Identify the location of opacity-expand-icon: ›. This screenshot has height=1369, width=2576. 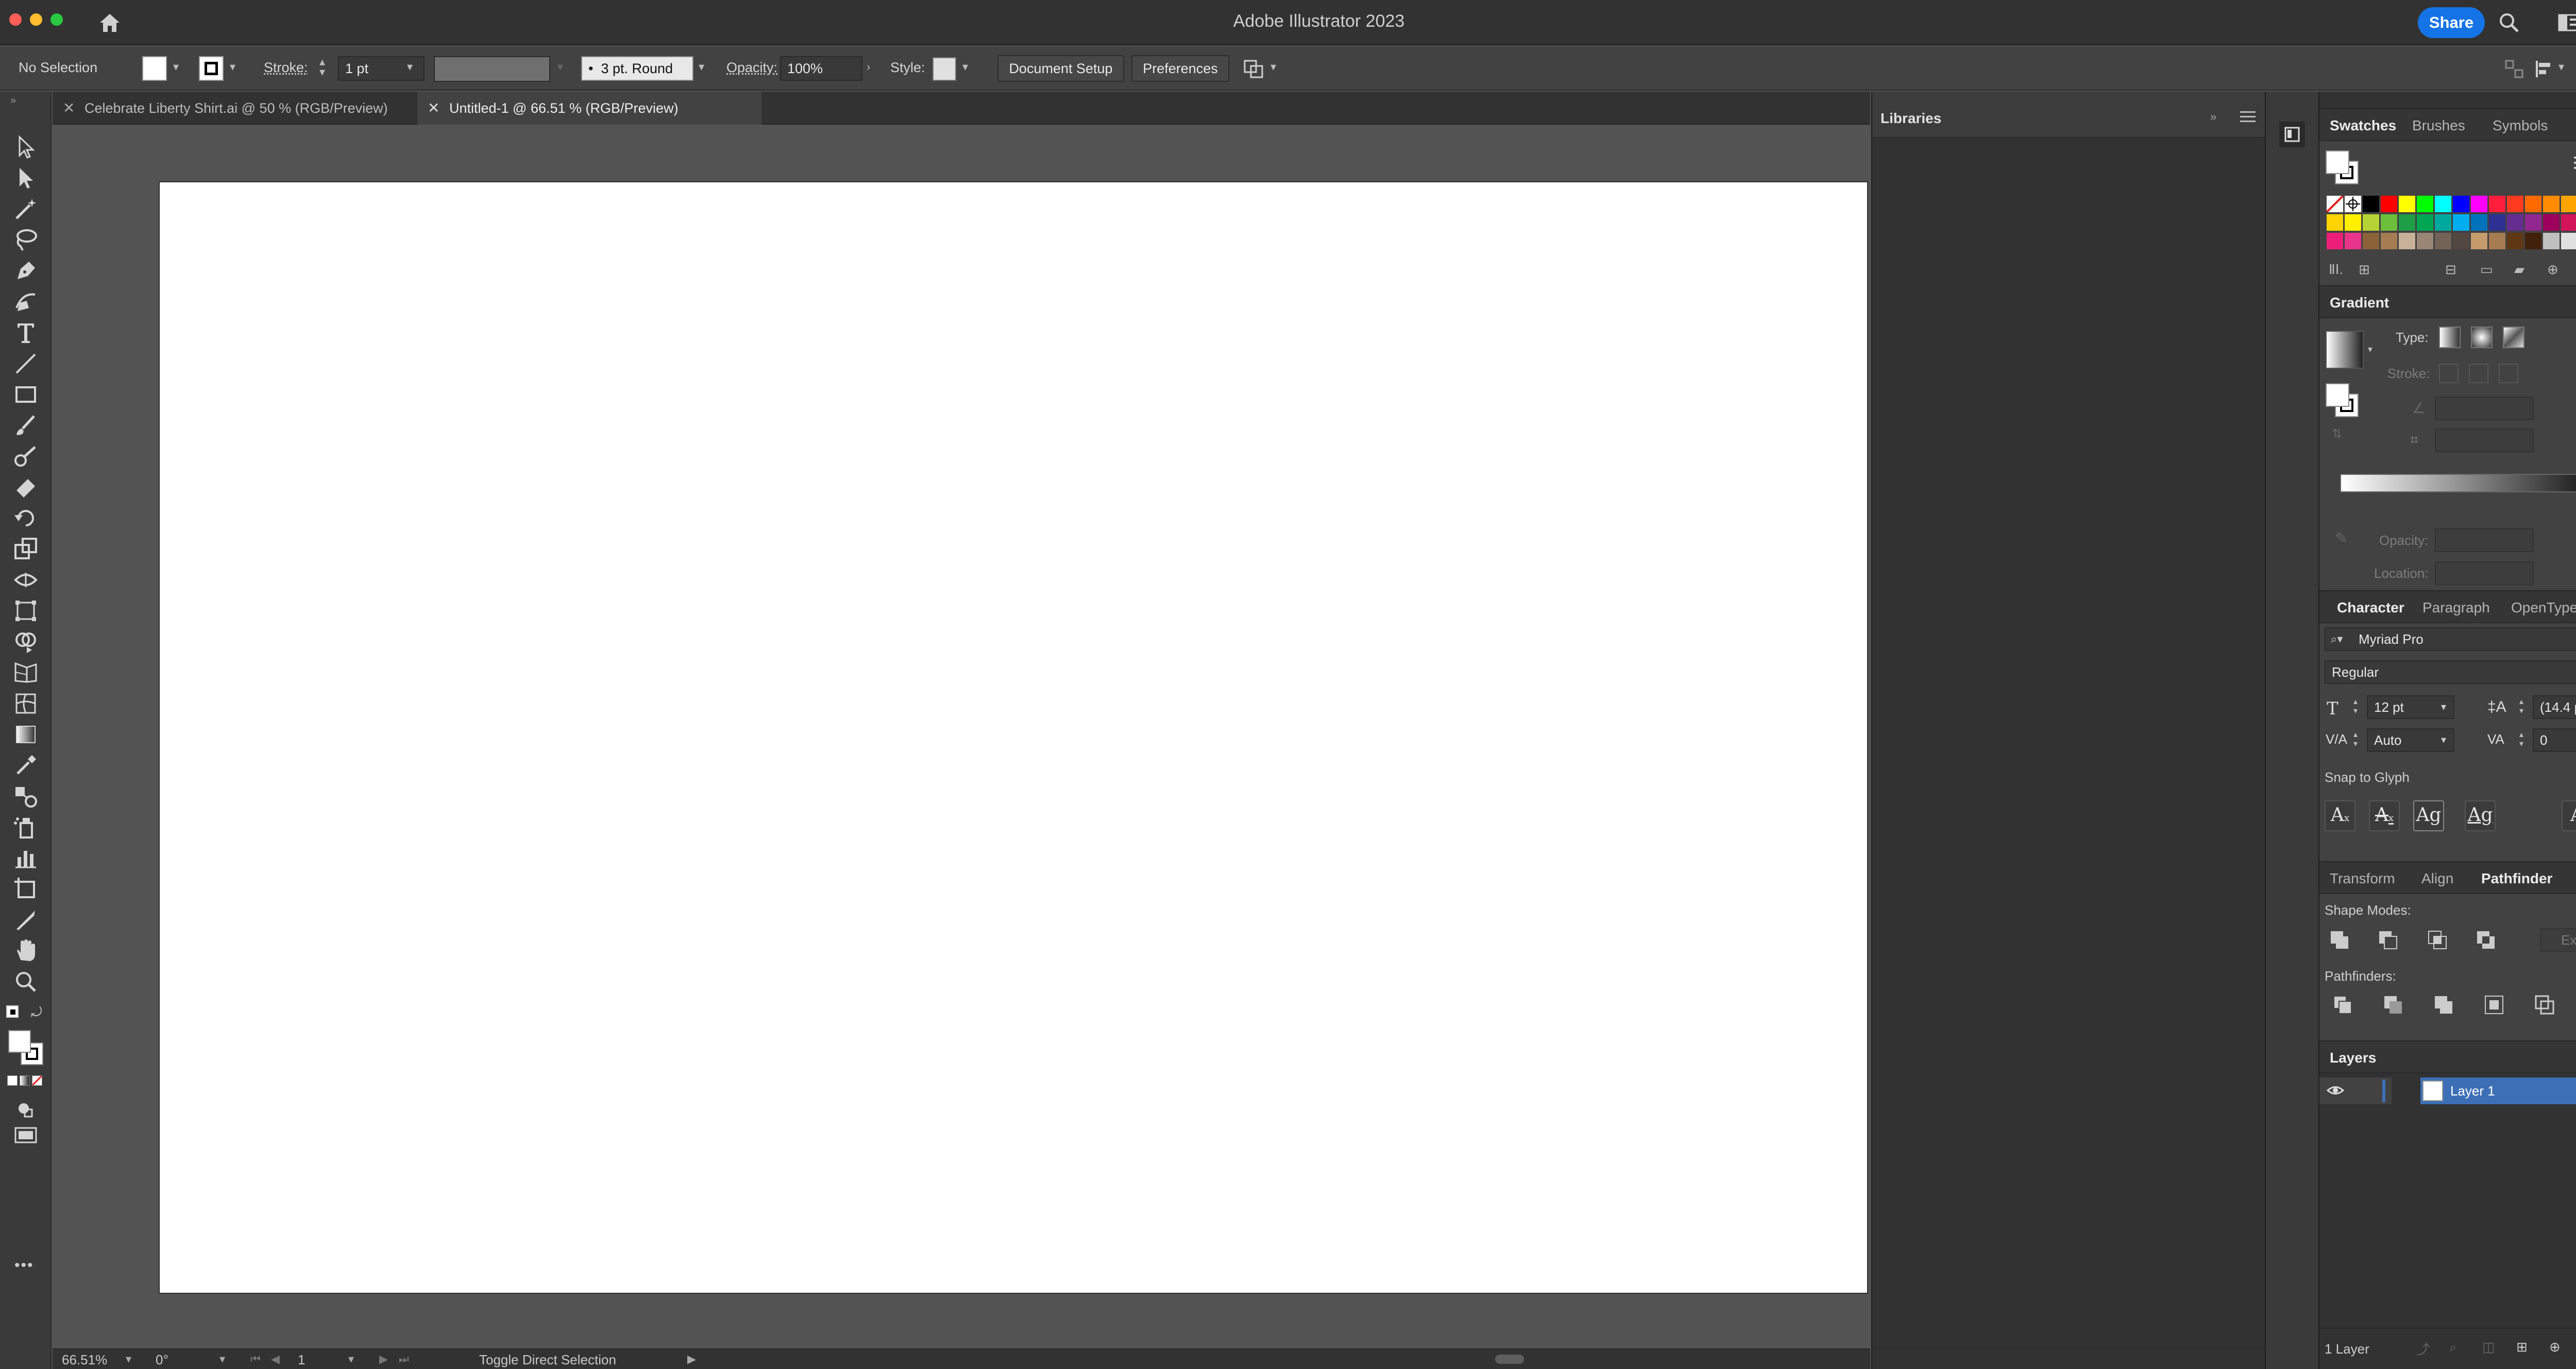
(868, 67).